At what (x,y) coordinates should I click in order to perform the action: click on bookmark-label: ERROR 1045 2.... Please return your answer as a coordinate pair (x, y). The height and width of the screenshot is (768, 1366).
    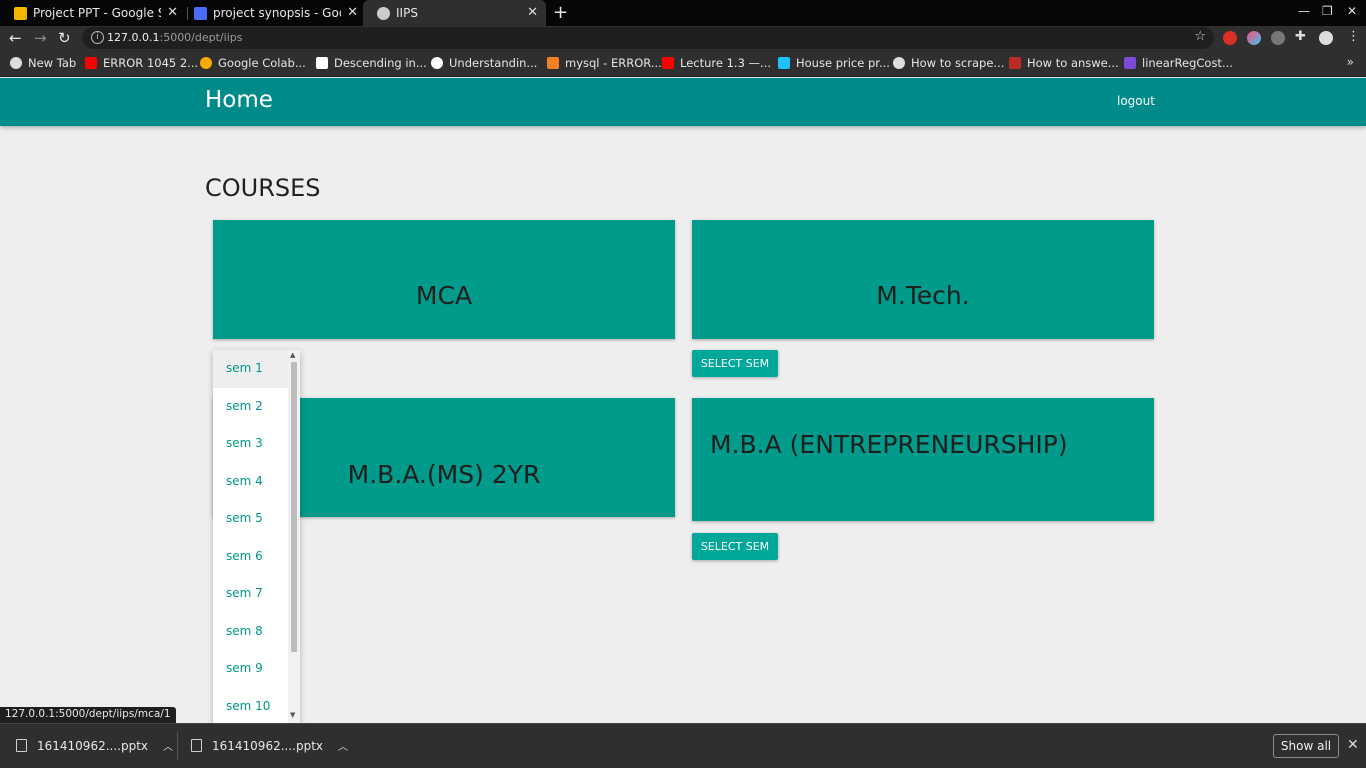
    Looking at the image, I should click on (151, 63).